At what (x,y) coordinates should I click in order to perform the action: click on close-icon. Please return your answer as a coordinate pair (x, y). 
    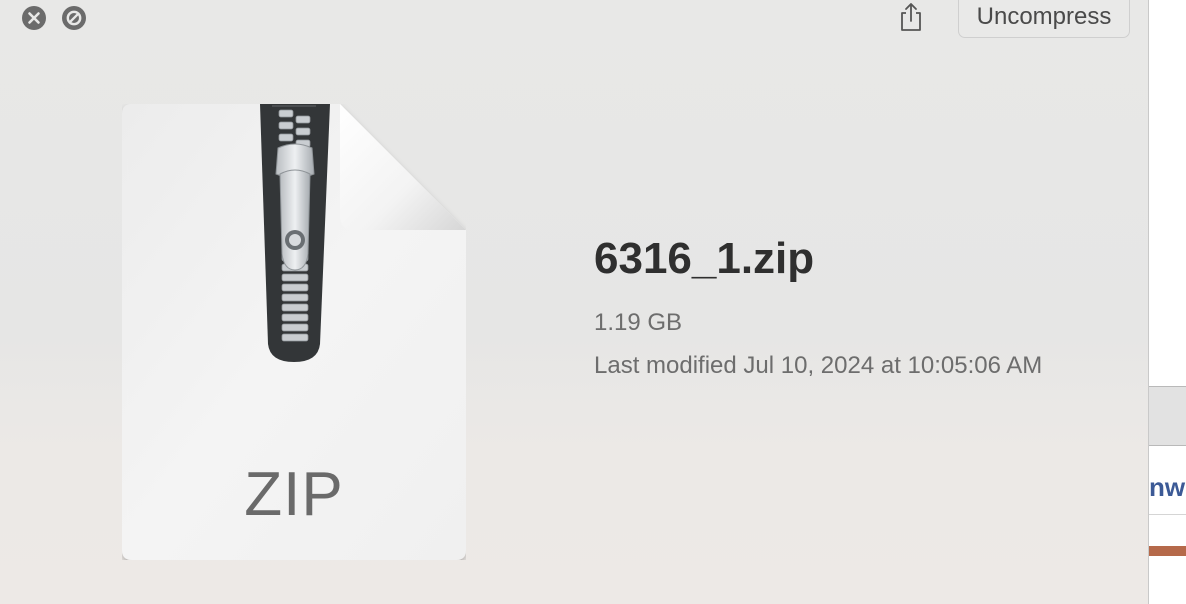
    Looking at the image, I should click on (34, 18).